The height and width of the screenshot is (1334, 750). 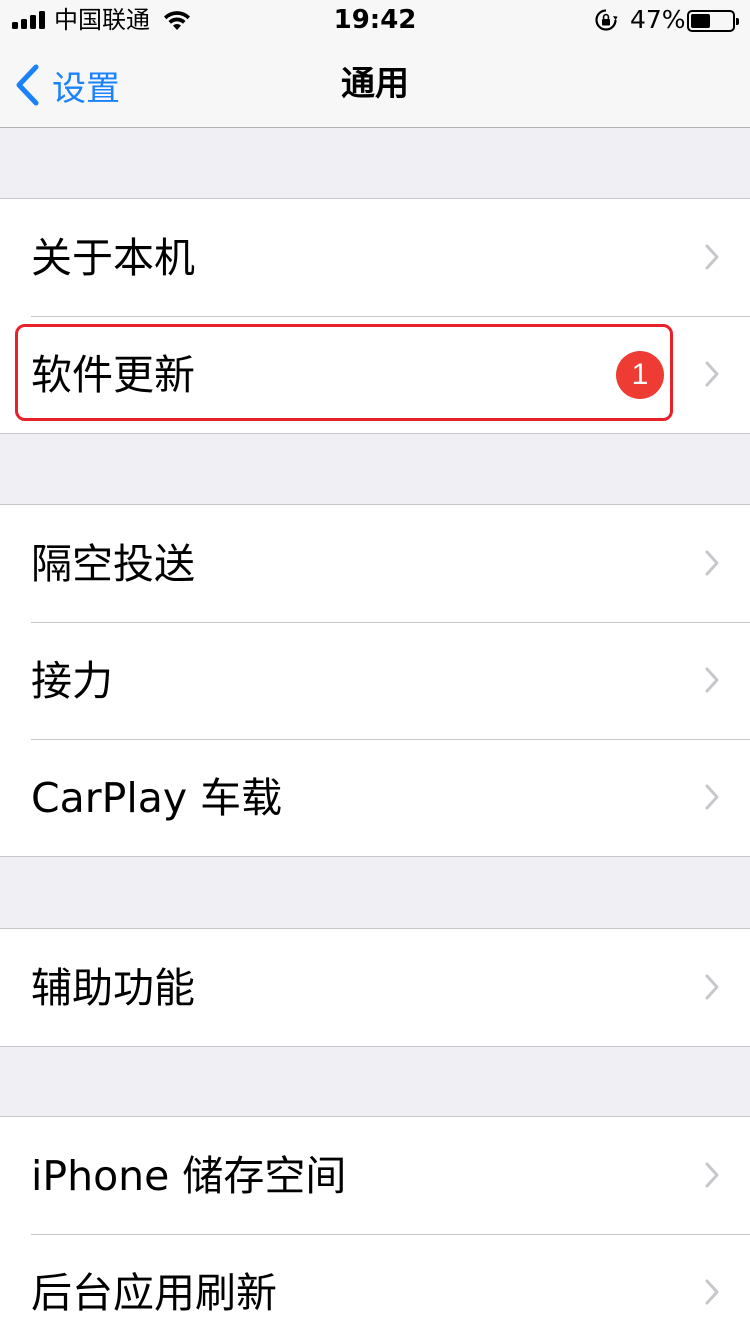 I want to click on settings-group-accessibility: 辅助功能, so click(x=375, y=987).